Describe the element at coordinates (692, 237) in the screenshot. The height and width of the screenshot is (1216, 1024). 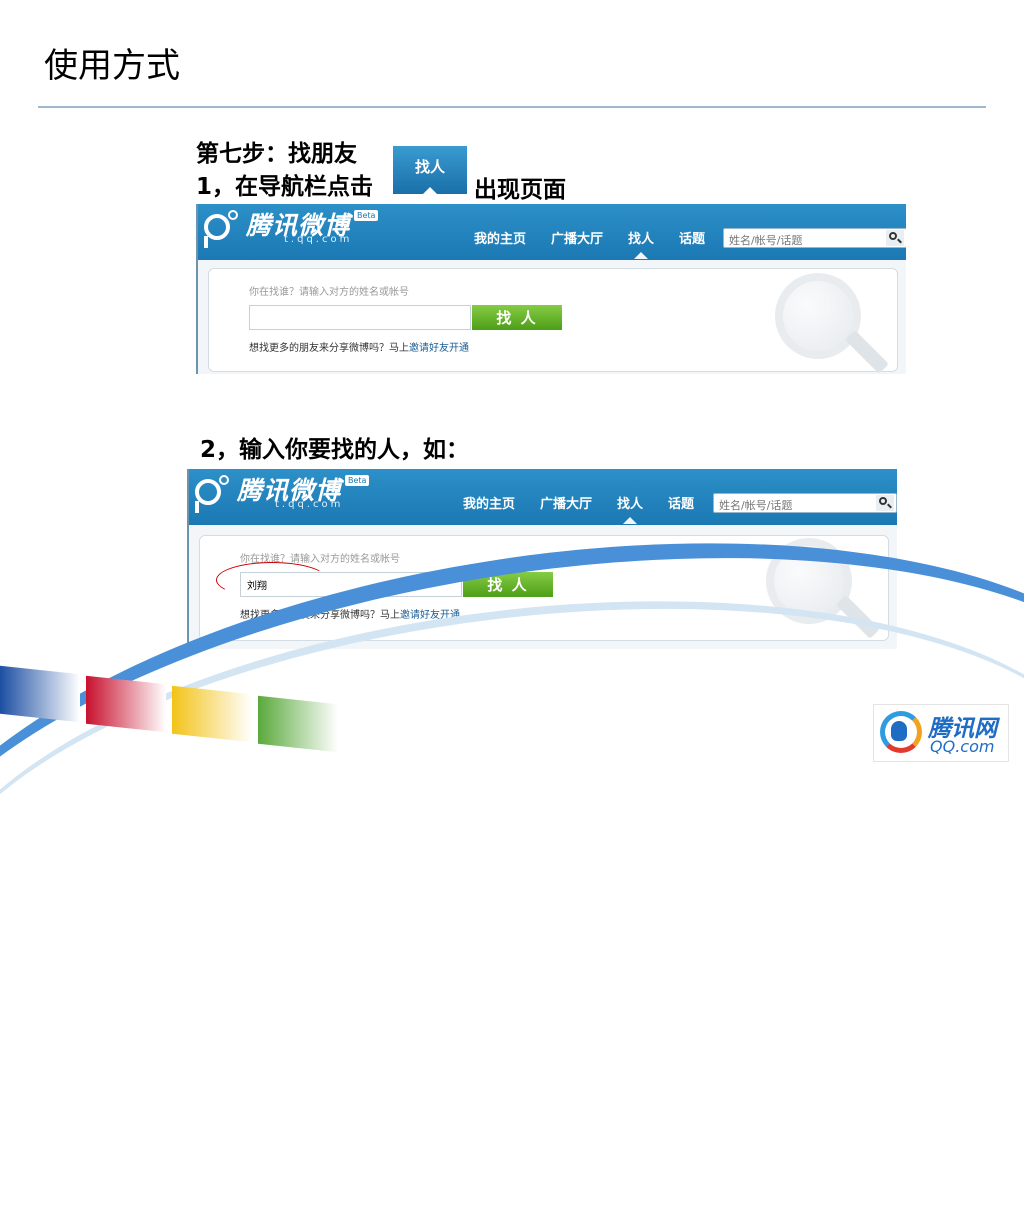
I see `nav-topics: 话题` at that location.